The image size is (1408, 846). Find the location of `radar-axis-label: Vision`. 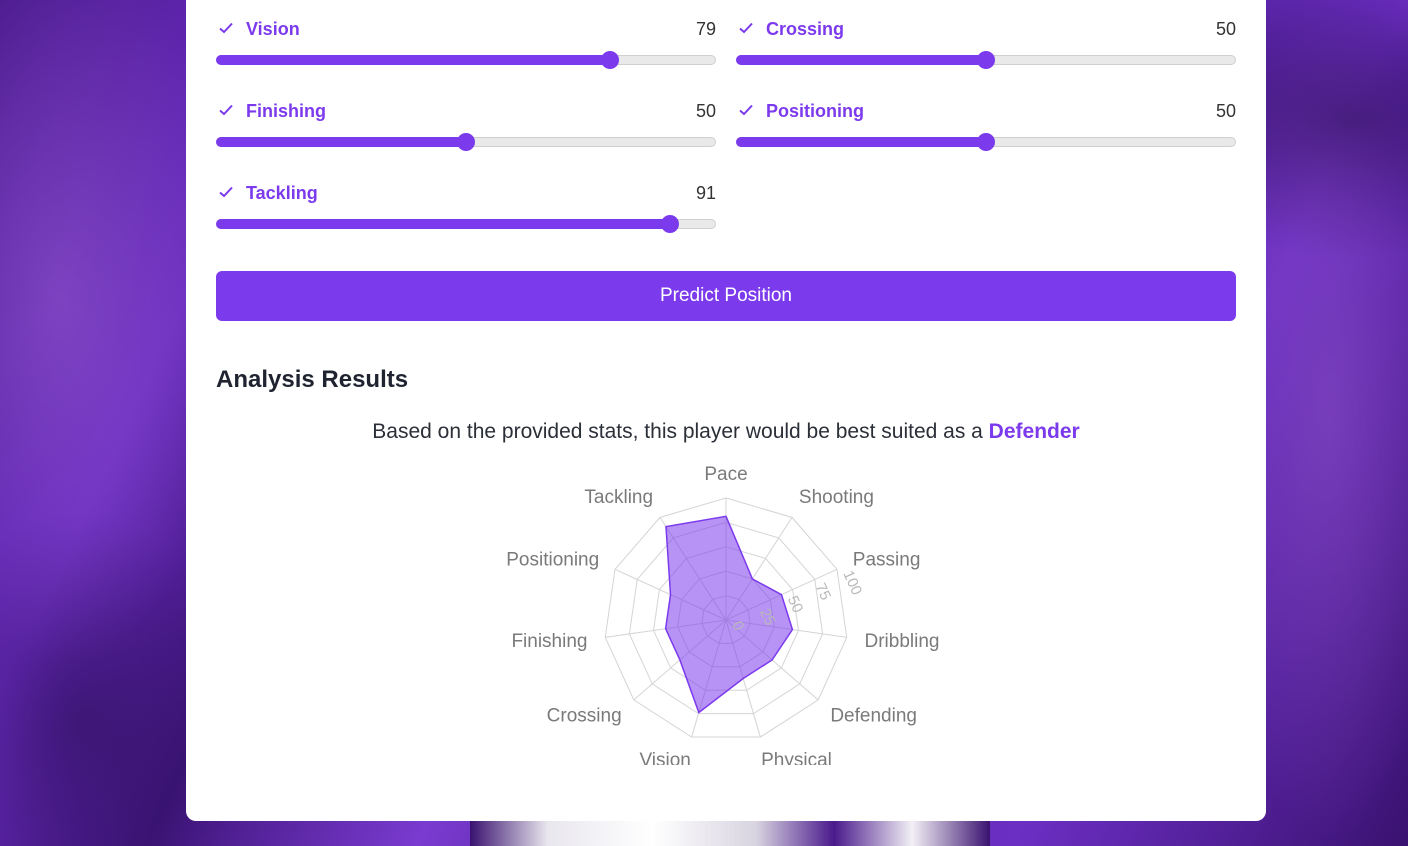

radar-axis-label: Vision is located at coordinates (664, 757).